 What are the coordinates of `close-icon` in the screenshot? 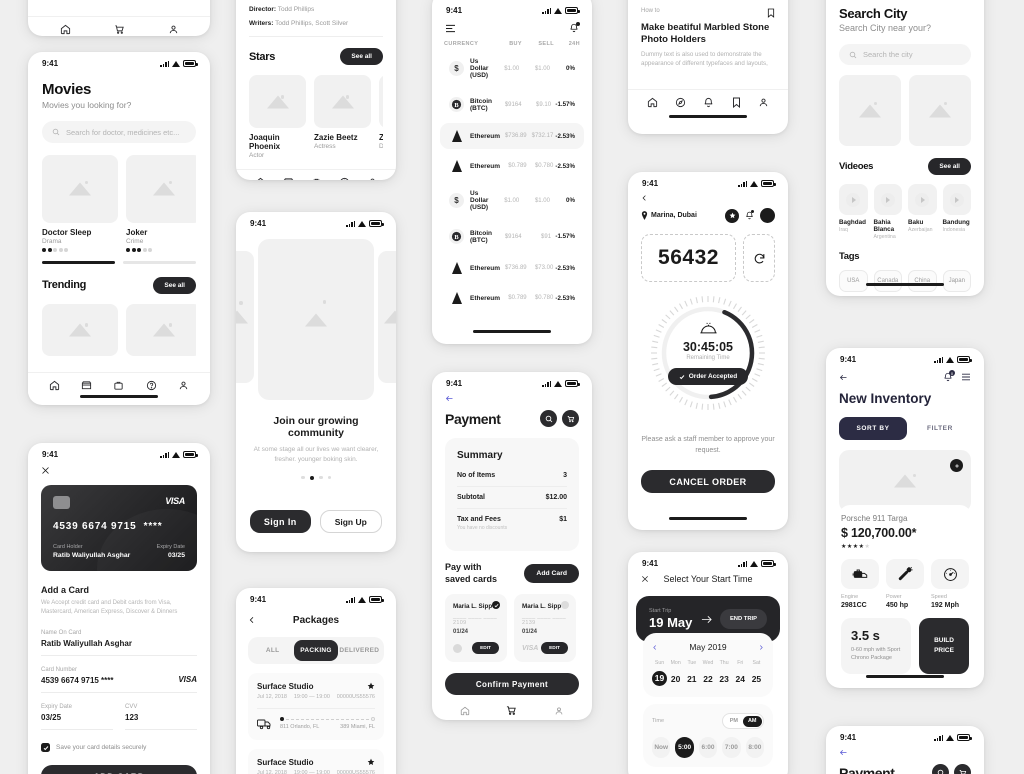 It's located at (45, 470).